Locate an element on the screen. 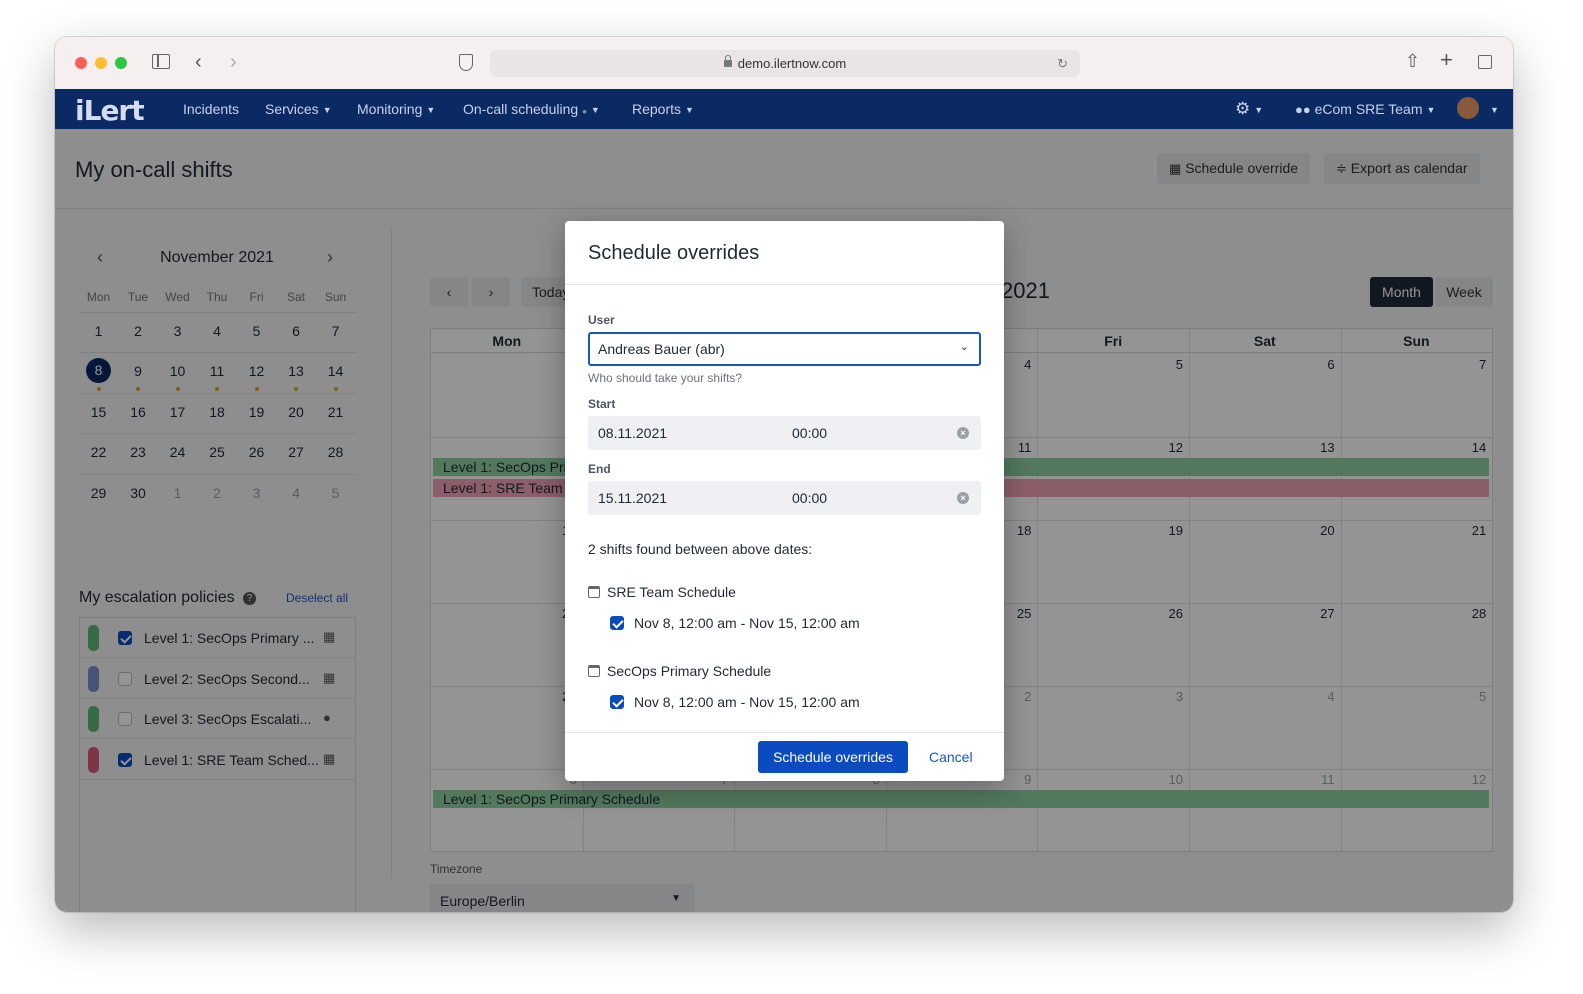 The height and width of the screenshot is (994, 1583). nav-monitoring: Monitoring ▼ is located at coordinates (396, 109).